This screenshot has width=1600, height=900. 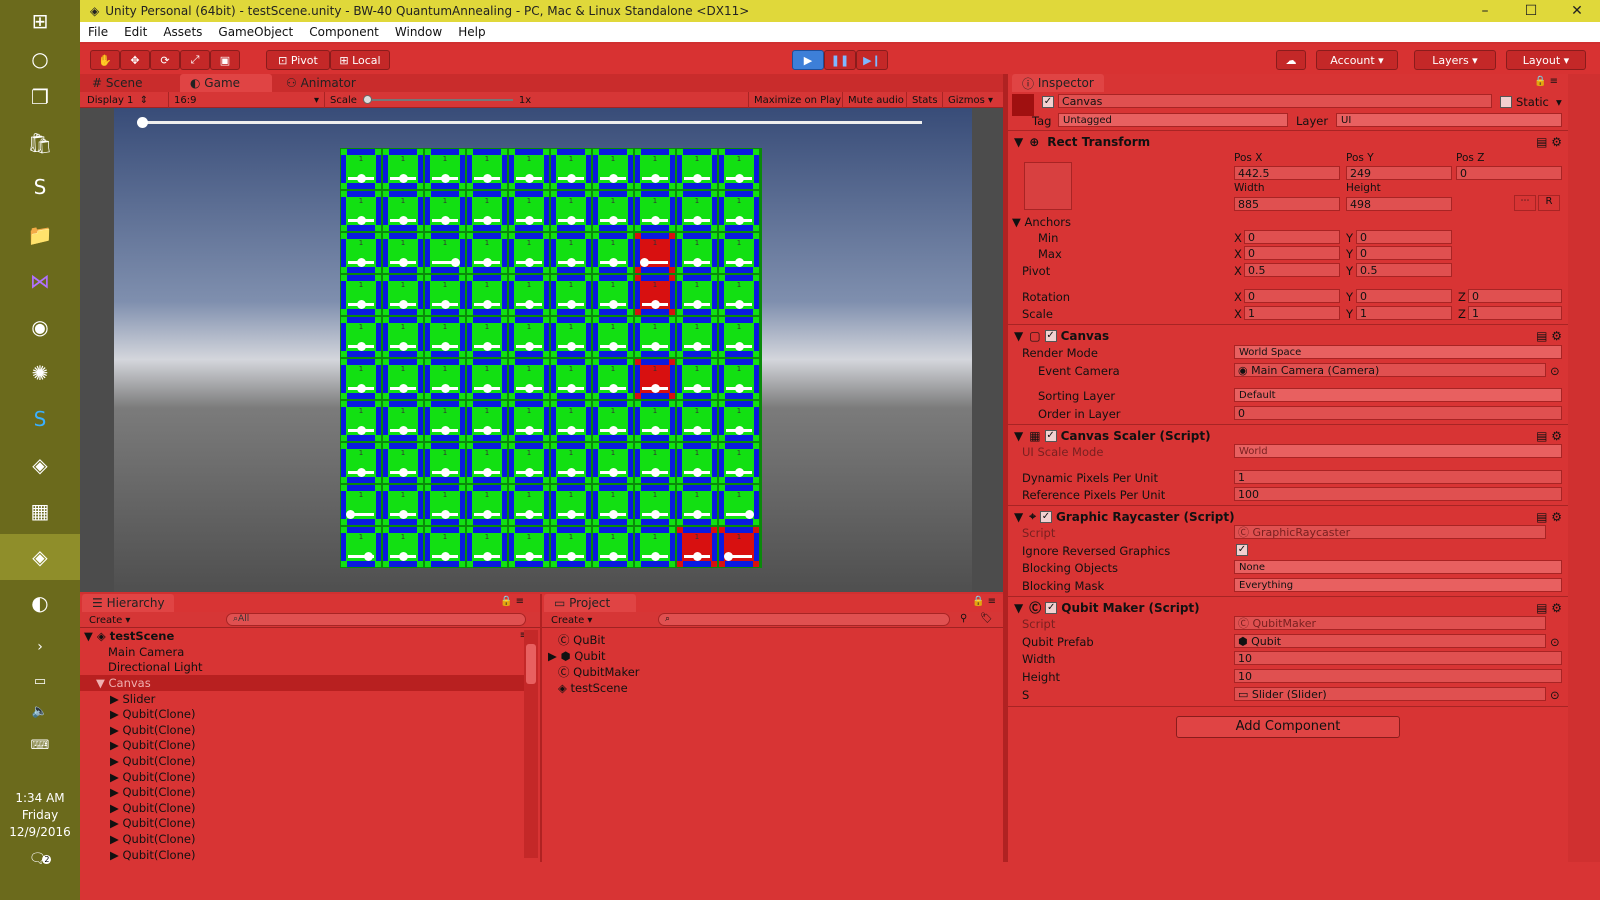 I want to click on project-search-input: ⌕, so click(x=804, y=619).